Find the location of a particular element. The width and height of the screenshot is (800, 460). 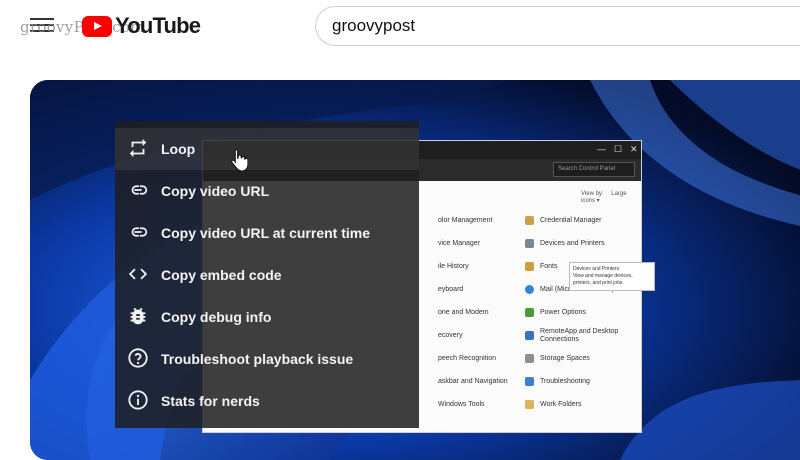

search-input is located at coordinates (552, 26).